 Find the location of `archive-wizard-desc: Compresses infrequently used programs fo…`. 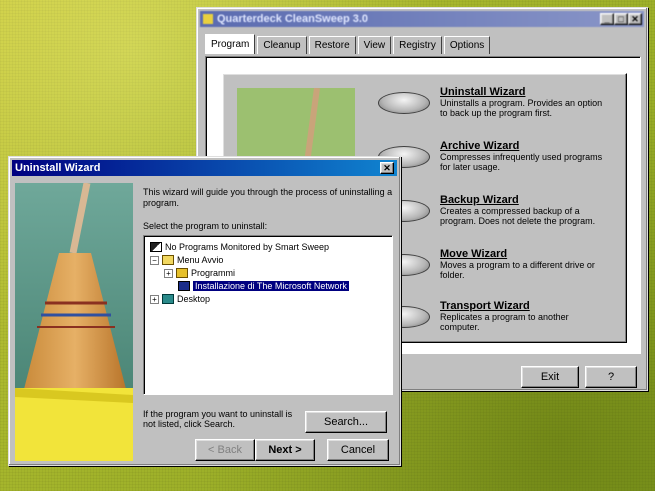

archive-wizard-desc: Compresses infrequently used programs fo… is located at coordinates (521, 162).